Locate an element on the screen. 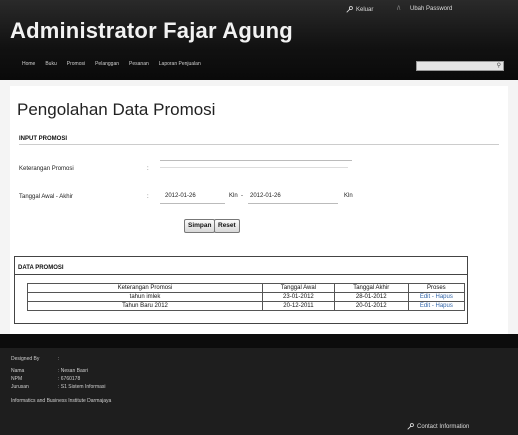 The image size is (518, 435). input-section-title: INPUT PROMOSI is located at coordinates (43, 139).